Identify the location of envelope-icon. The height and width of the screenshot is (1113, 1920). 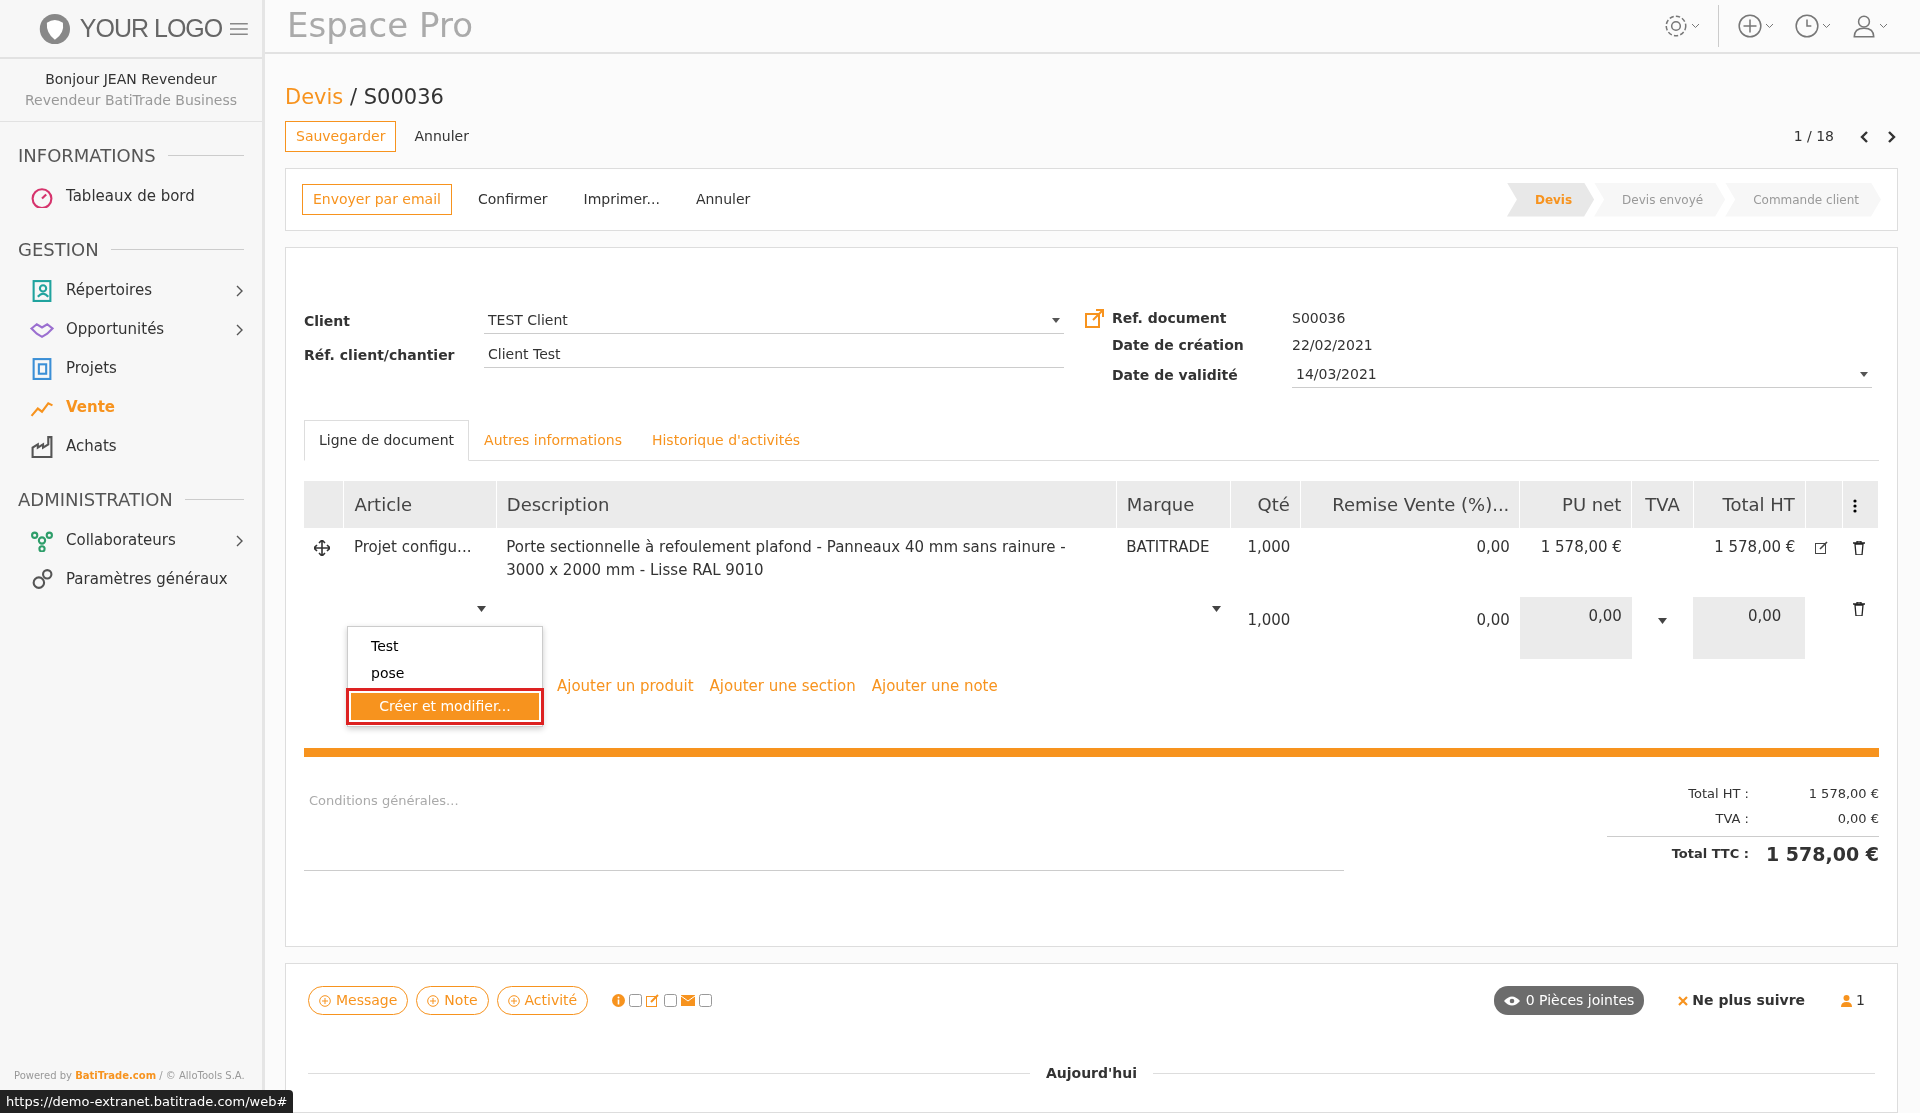
(688, 1000).